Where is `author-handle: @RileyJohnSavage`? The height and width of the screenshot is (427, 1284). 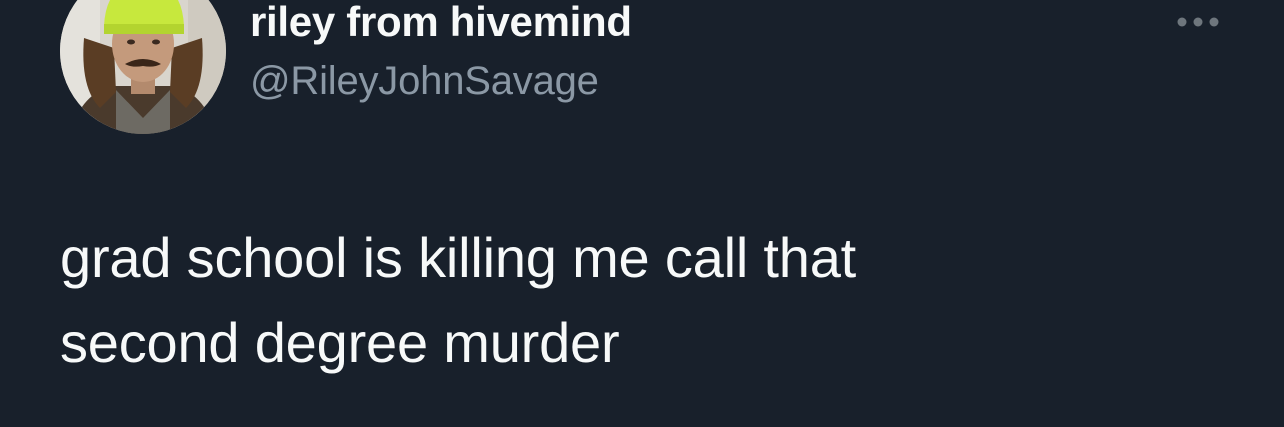
author-handle: @RileyJohnSavage is located at coordinates (424, 81).